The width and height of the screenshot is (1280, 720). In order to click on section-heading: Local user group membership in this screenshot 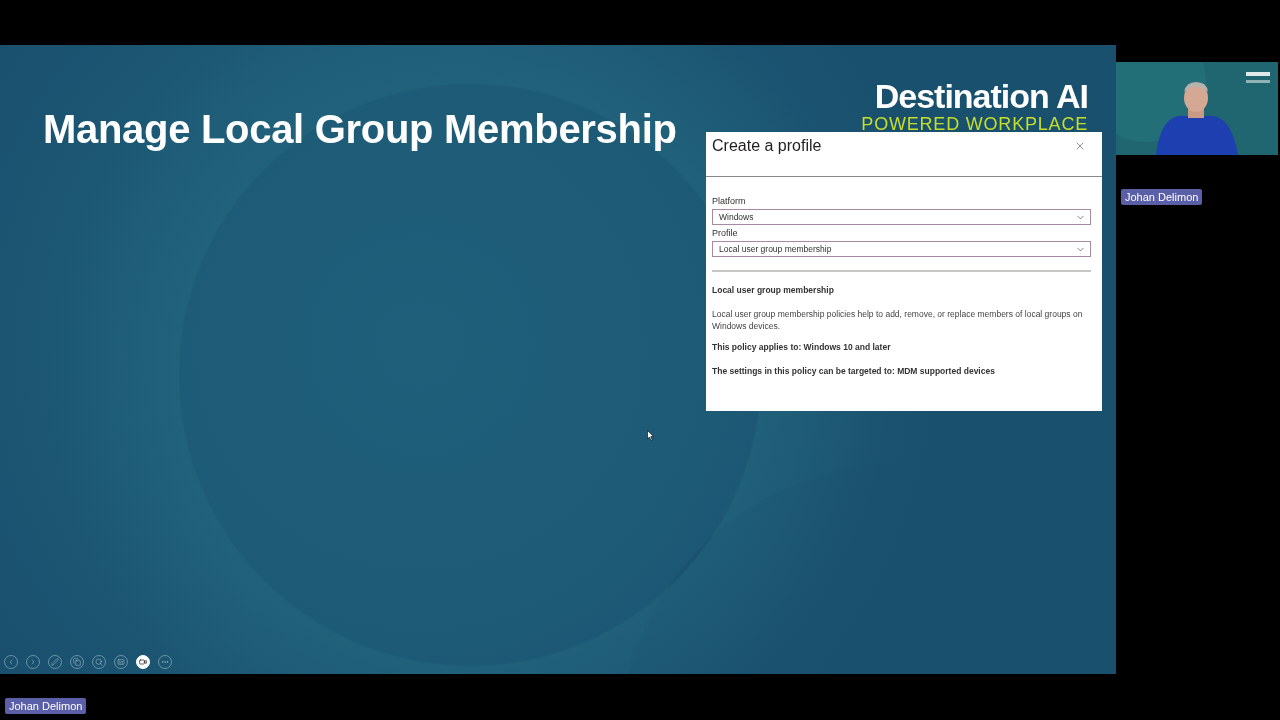, I will do `click(773, 290)`.